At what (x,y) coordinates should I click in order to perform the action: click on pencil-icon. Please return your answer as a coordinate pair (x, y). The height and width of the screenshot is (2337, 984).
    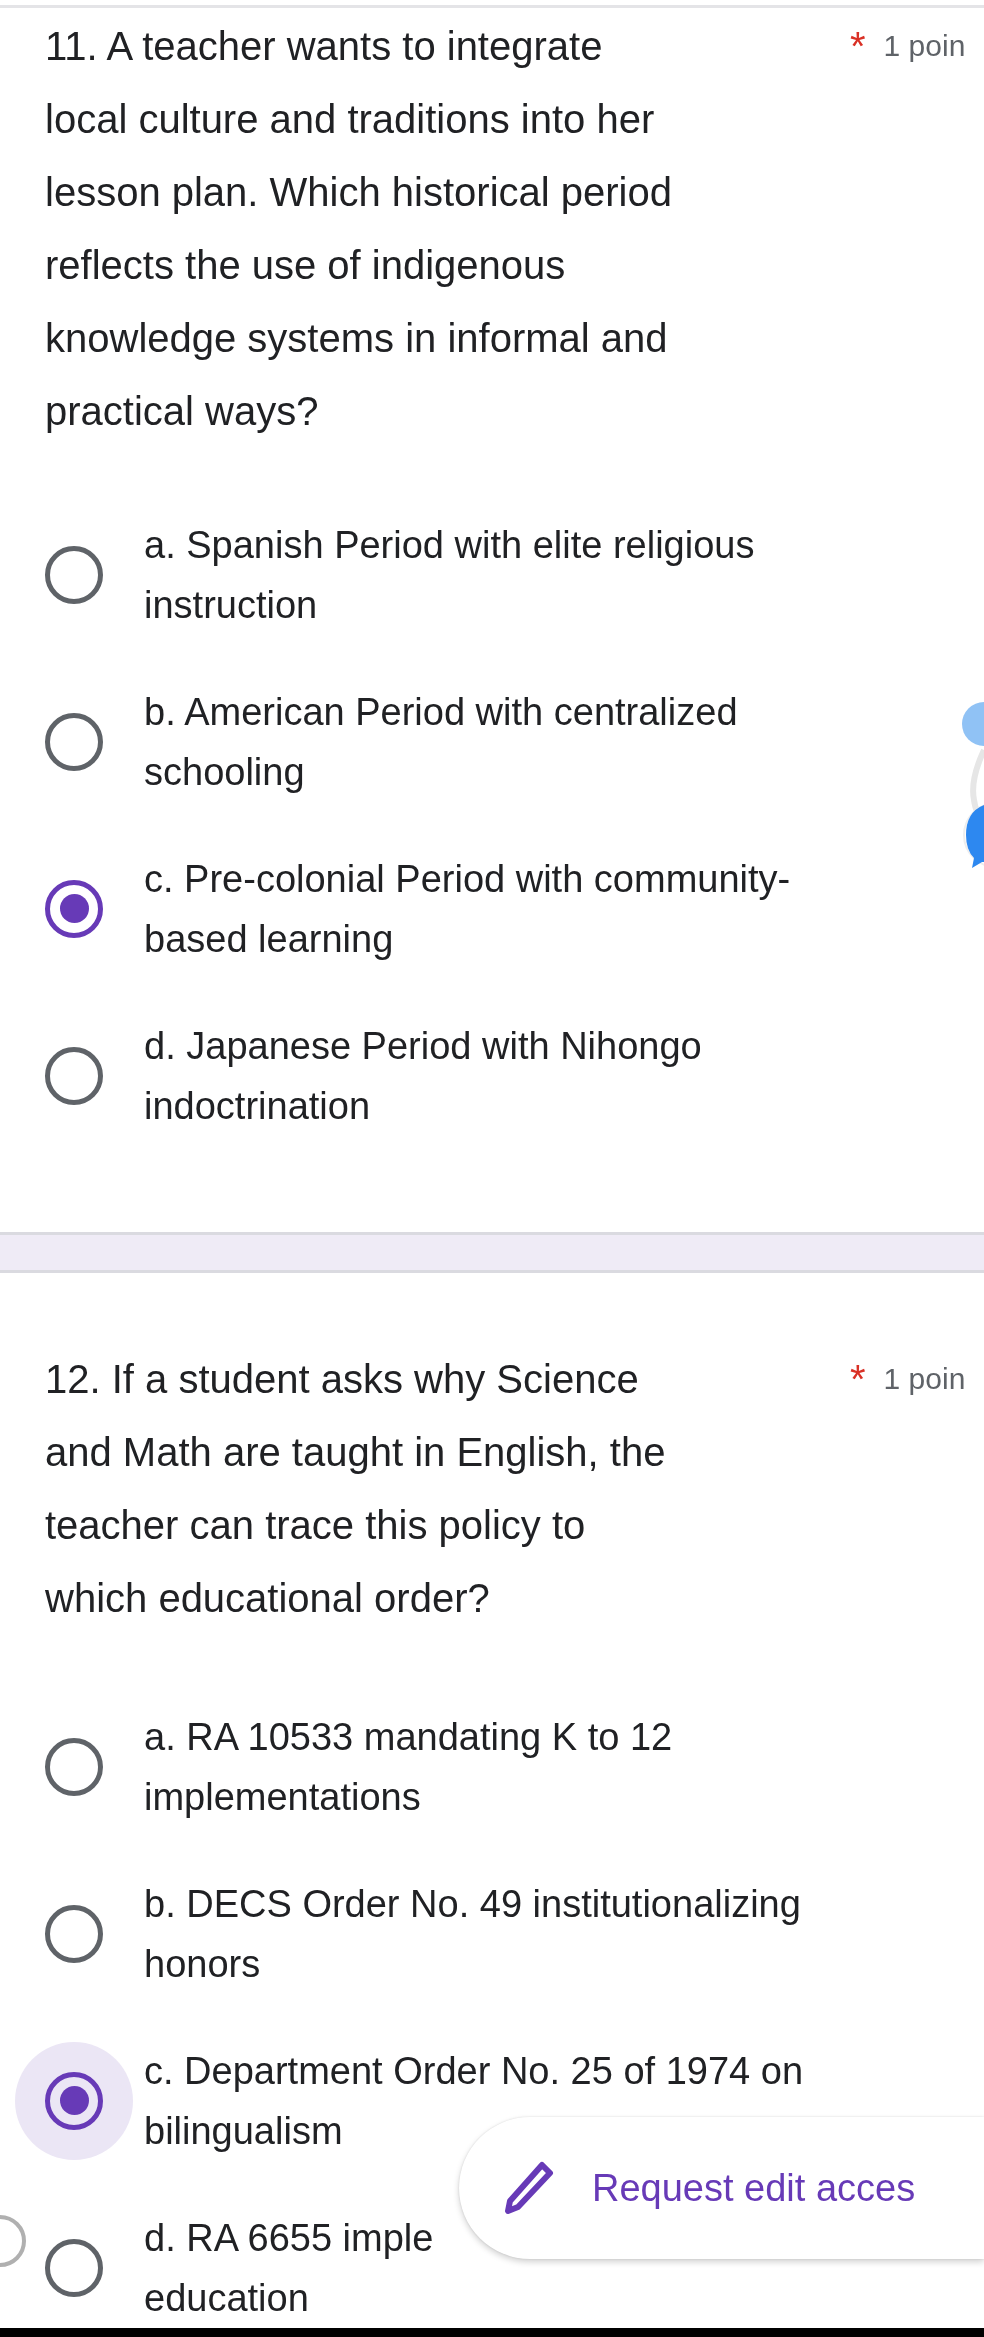
    Looking at the image, I should click on (529, 2188).